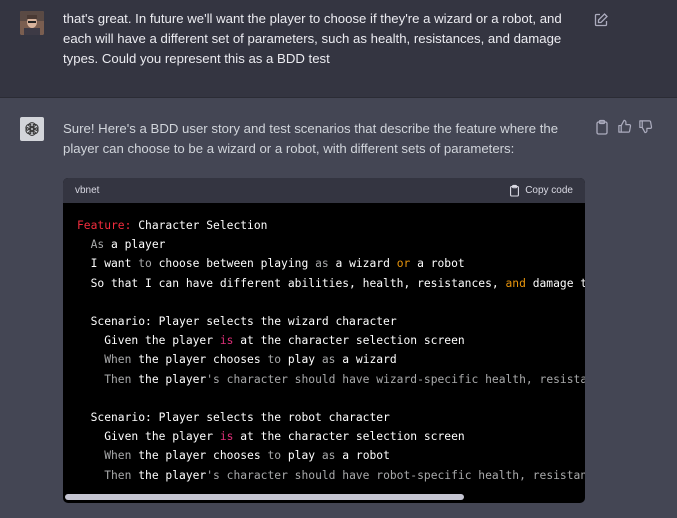  I want to click on assistant-avatar, so click(32, 129).